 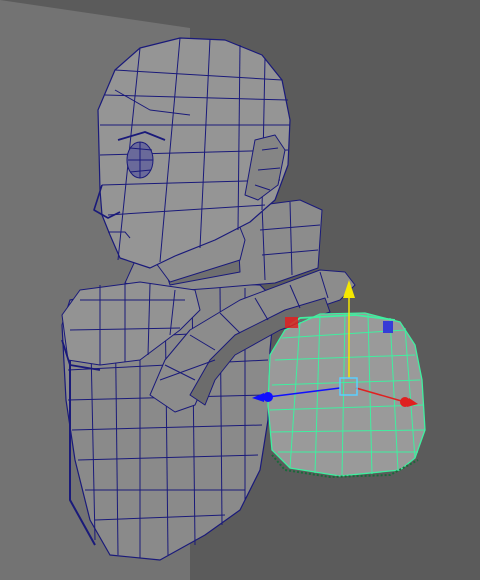 I want to click on z-axis-handle-icon, so click(x=268, y=397).